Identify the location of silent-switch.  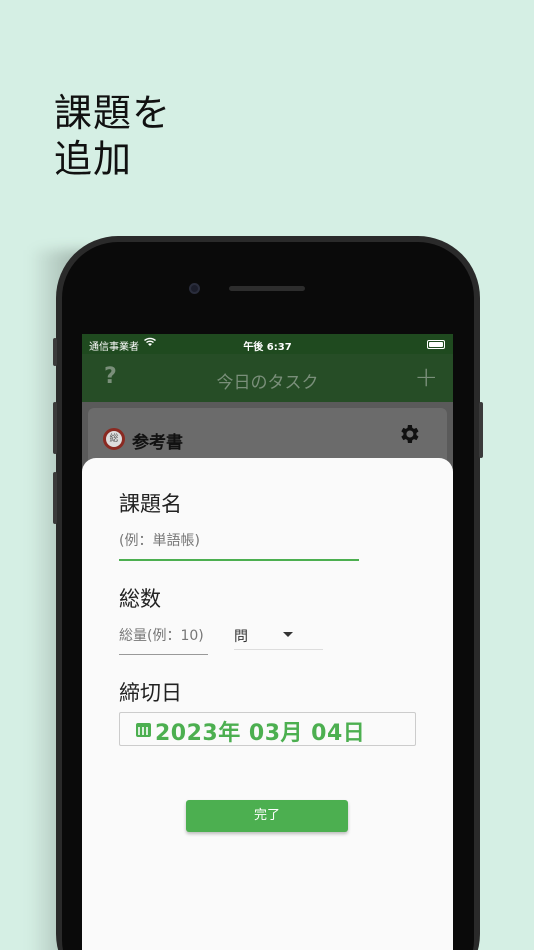
(55, 352).